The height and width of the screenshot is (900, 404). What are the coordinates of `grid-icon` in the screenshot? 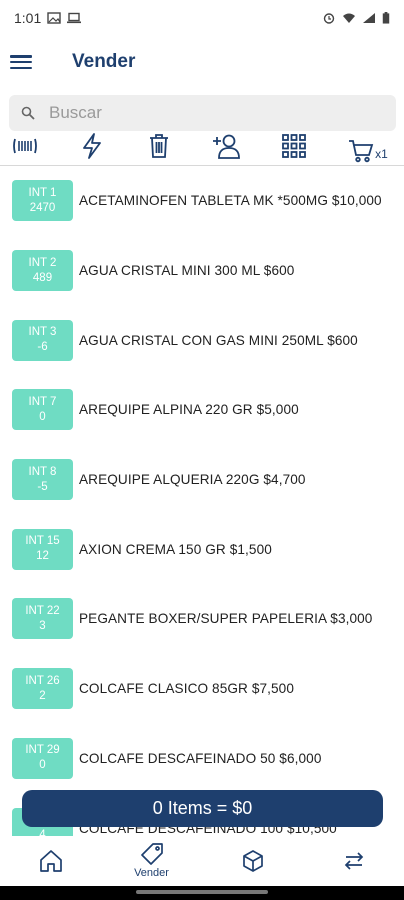 It's located at (293, 145).